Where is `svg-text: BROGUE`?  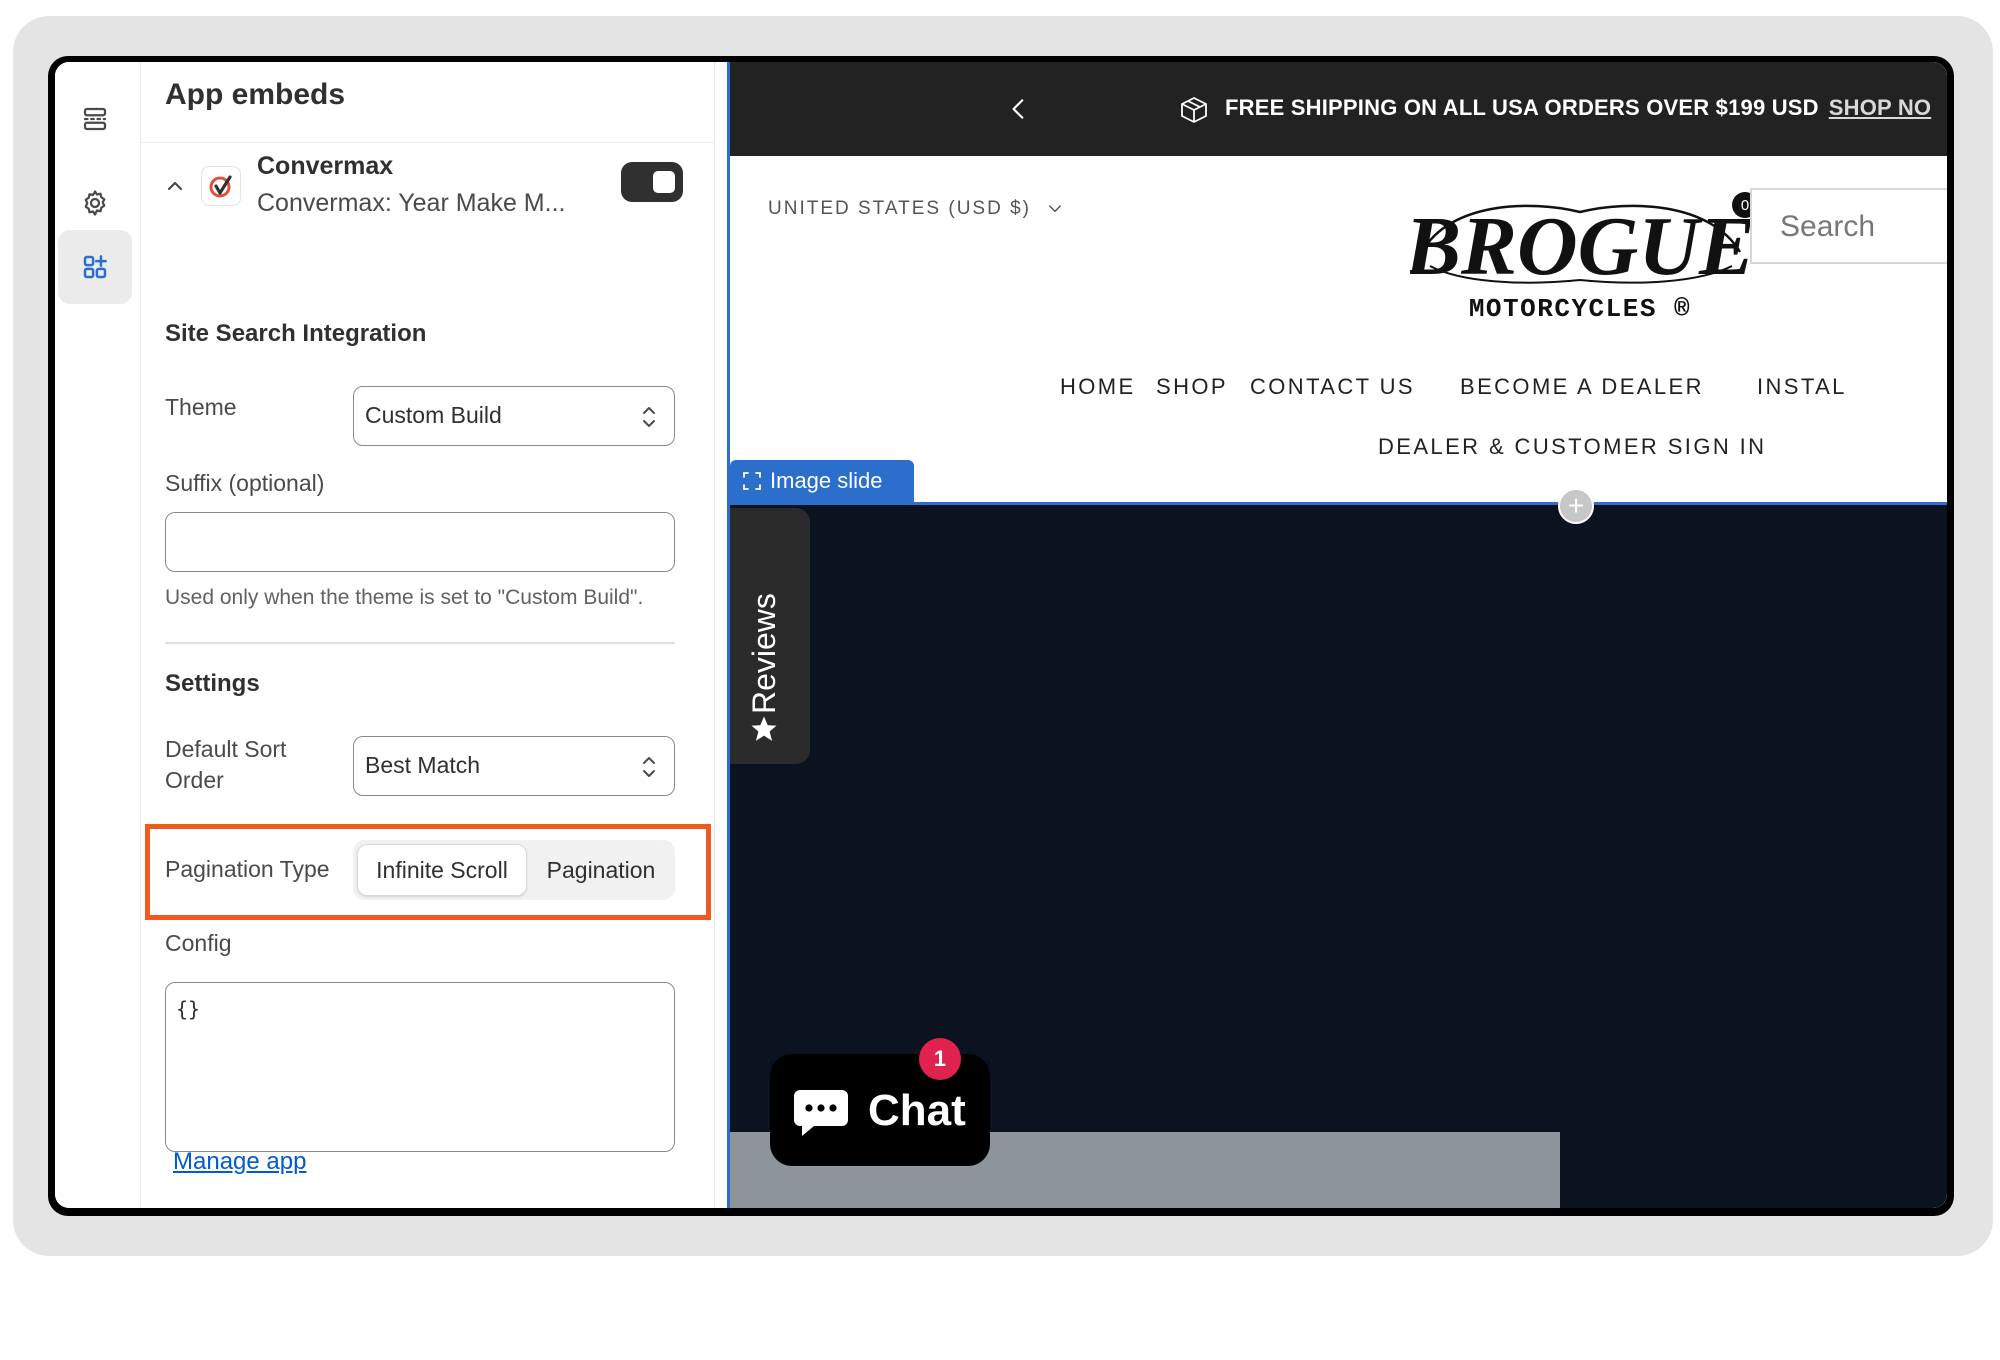 svg-text: BROGUE is located at coordinates (1580, 246).